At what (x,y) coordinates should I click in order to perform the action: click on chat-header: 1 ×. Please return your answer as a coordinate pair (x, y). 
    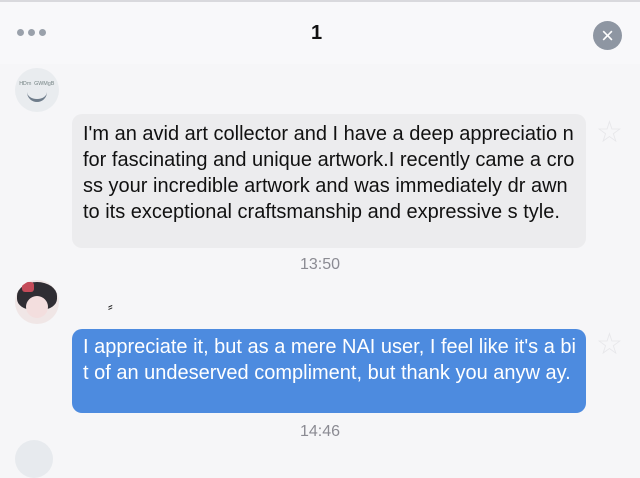
    Looking at the image, I should click on (320, 32).